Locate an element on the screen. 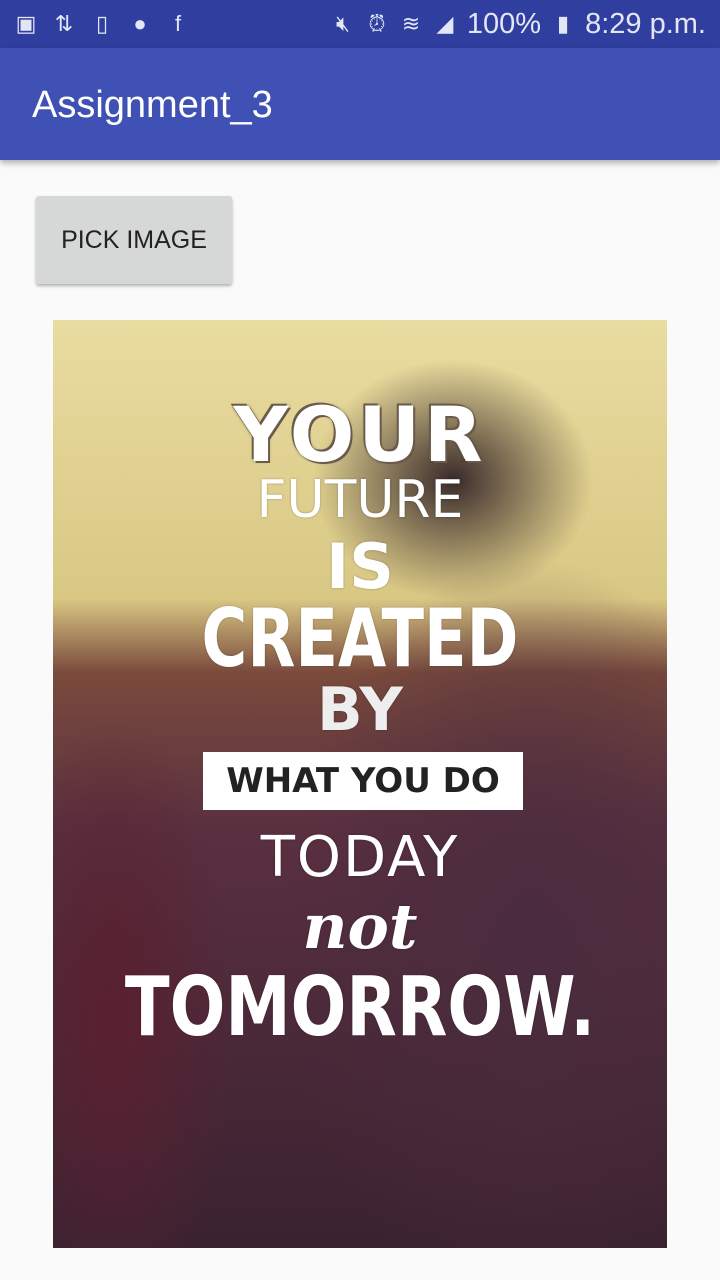  data-transfer-icon: ⇅ is located at coordinates (64, 23).